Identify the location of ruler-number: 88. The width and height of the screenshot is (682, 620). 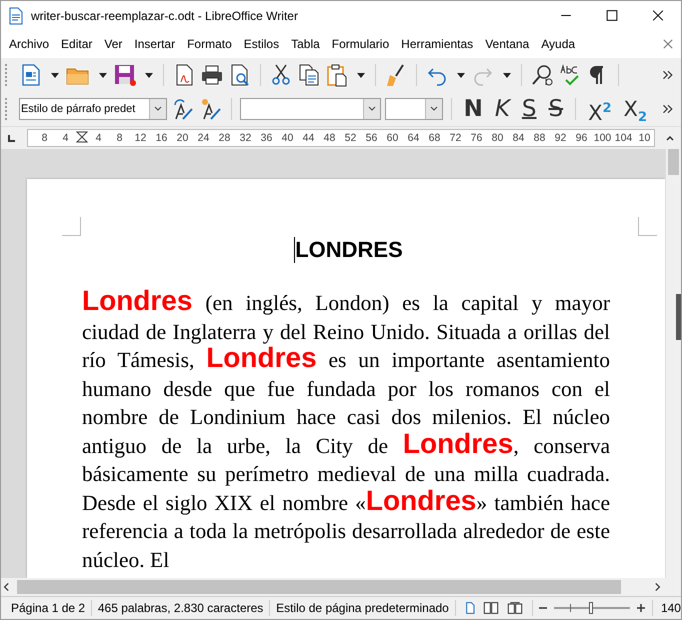
(539, 138).